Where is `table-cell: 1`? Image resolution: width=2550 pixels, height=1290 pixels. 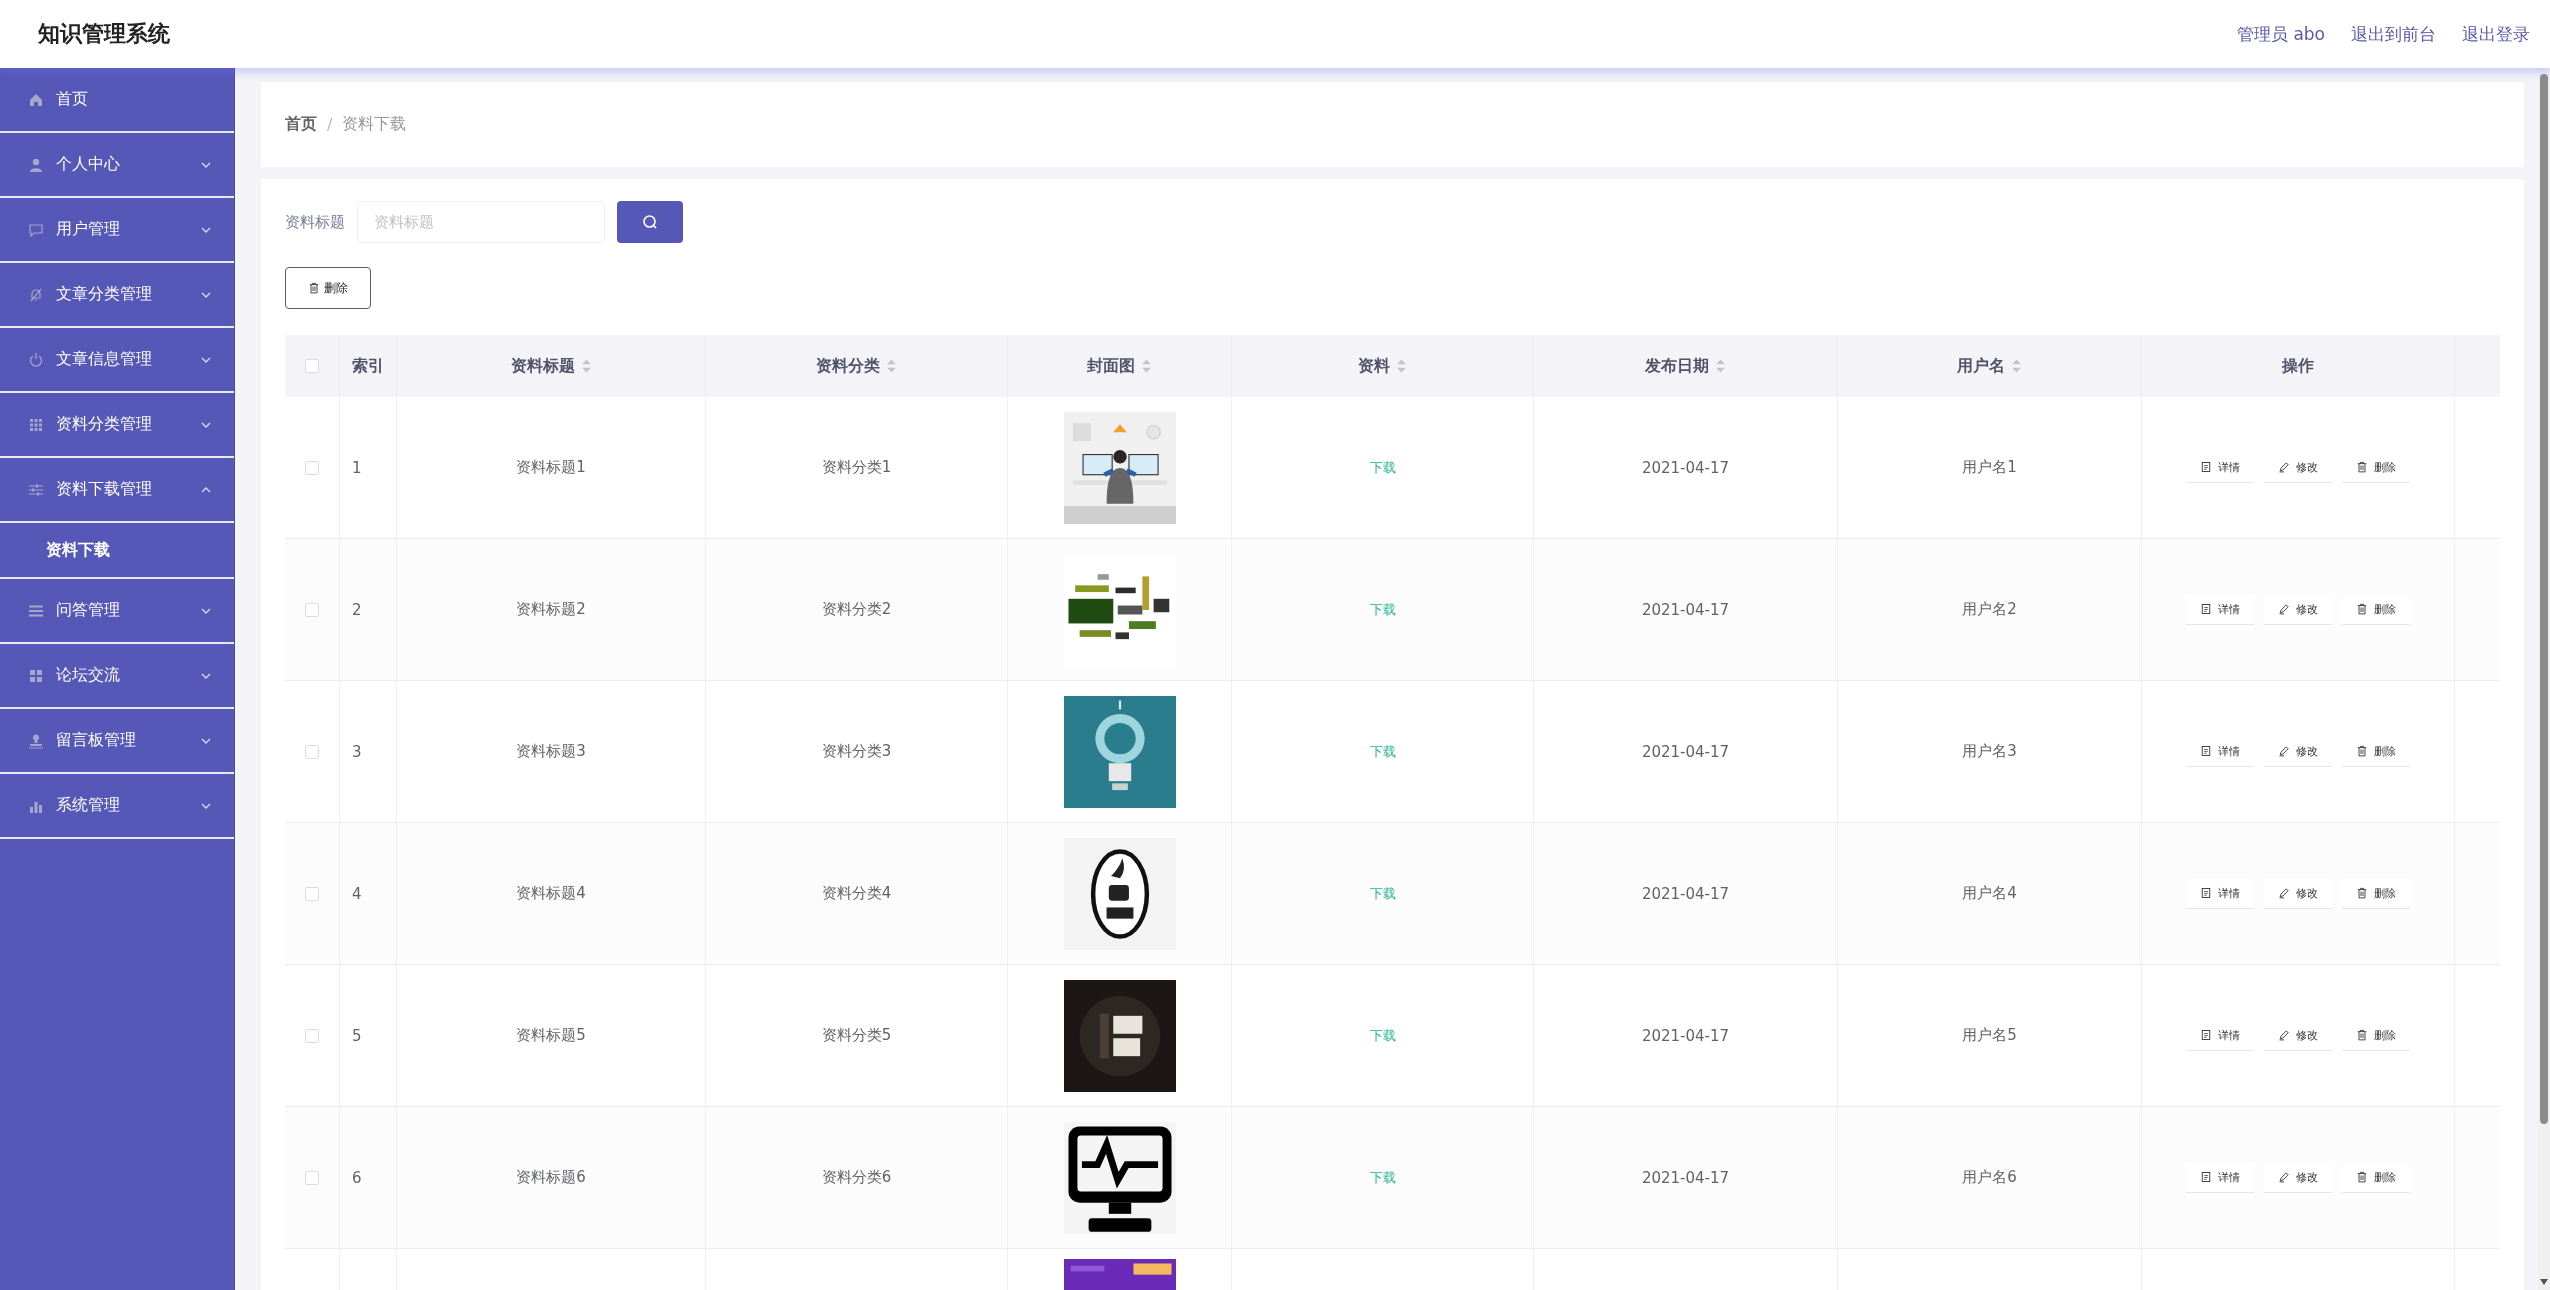 table-cell: 1 is located at coordinates (357, 467).